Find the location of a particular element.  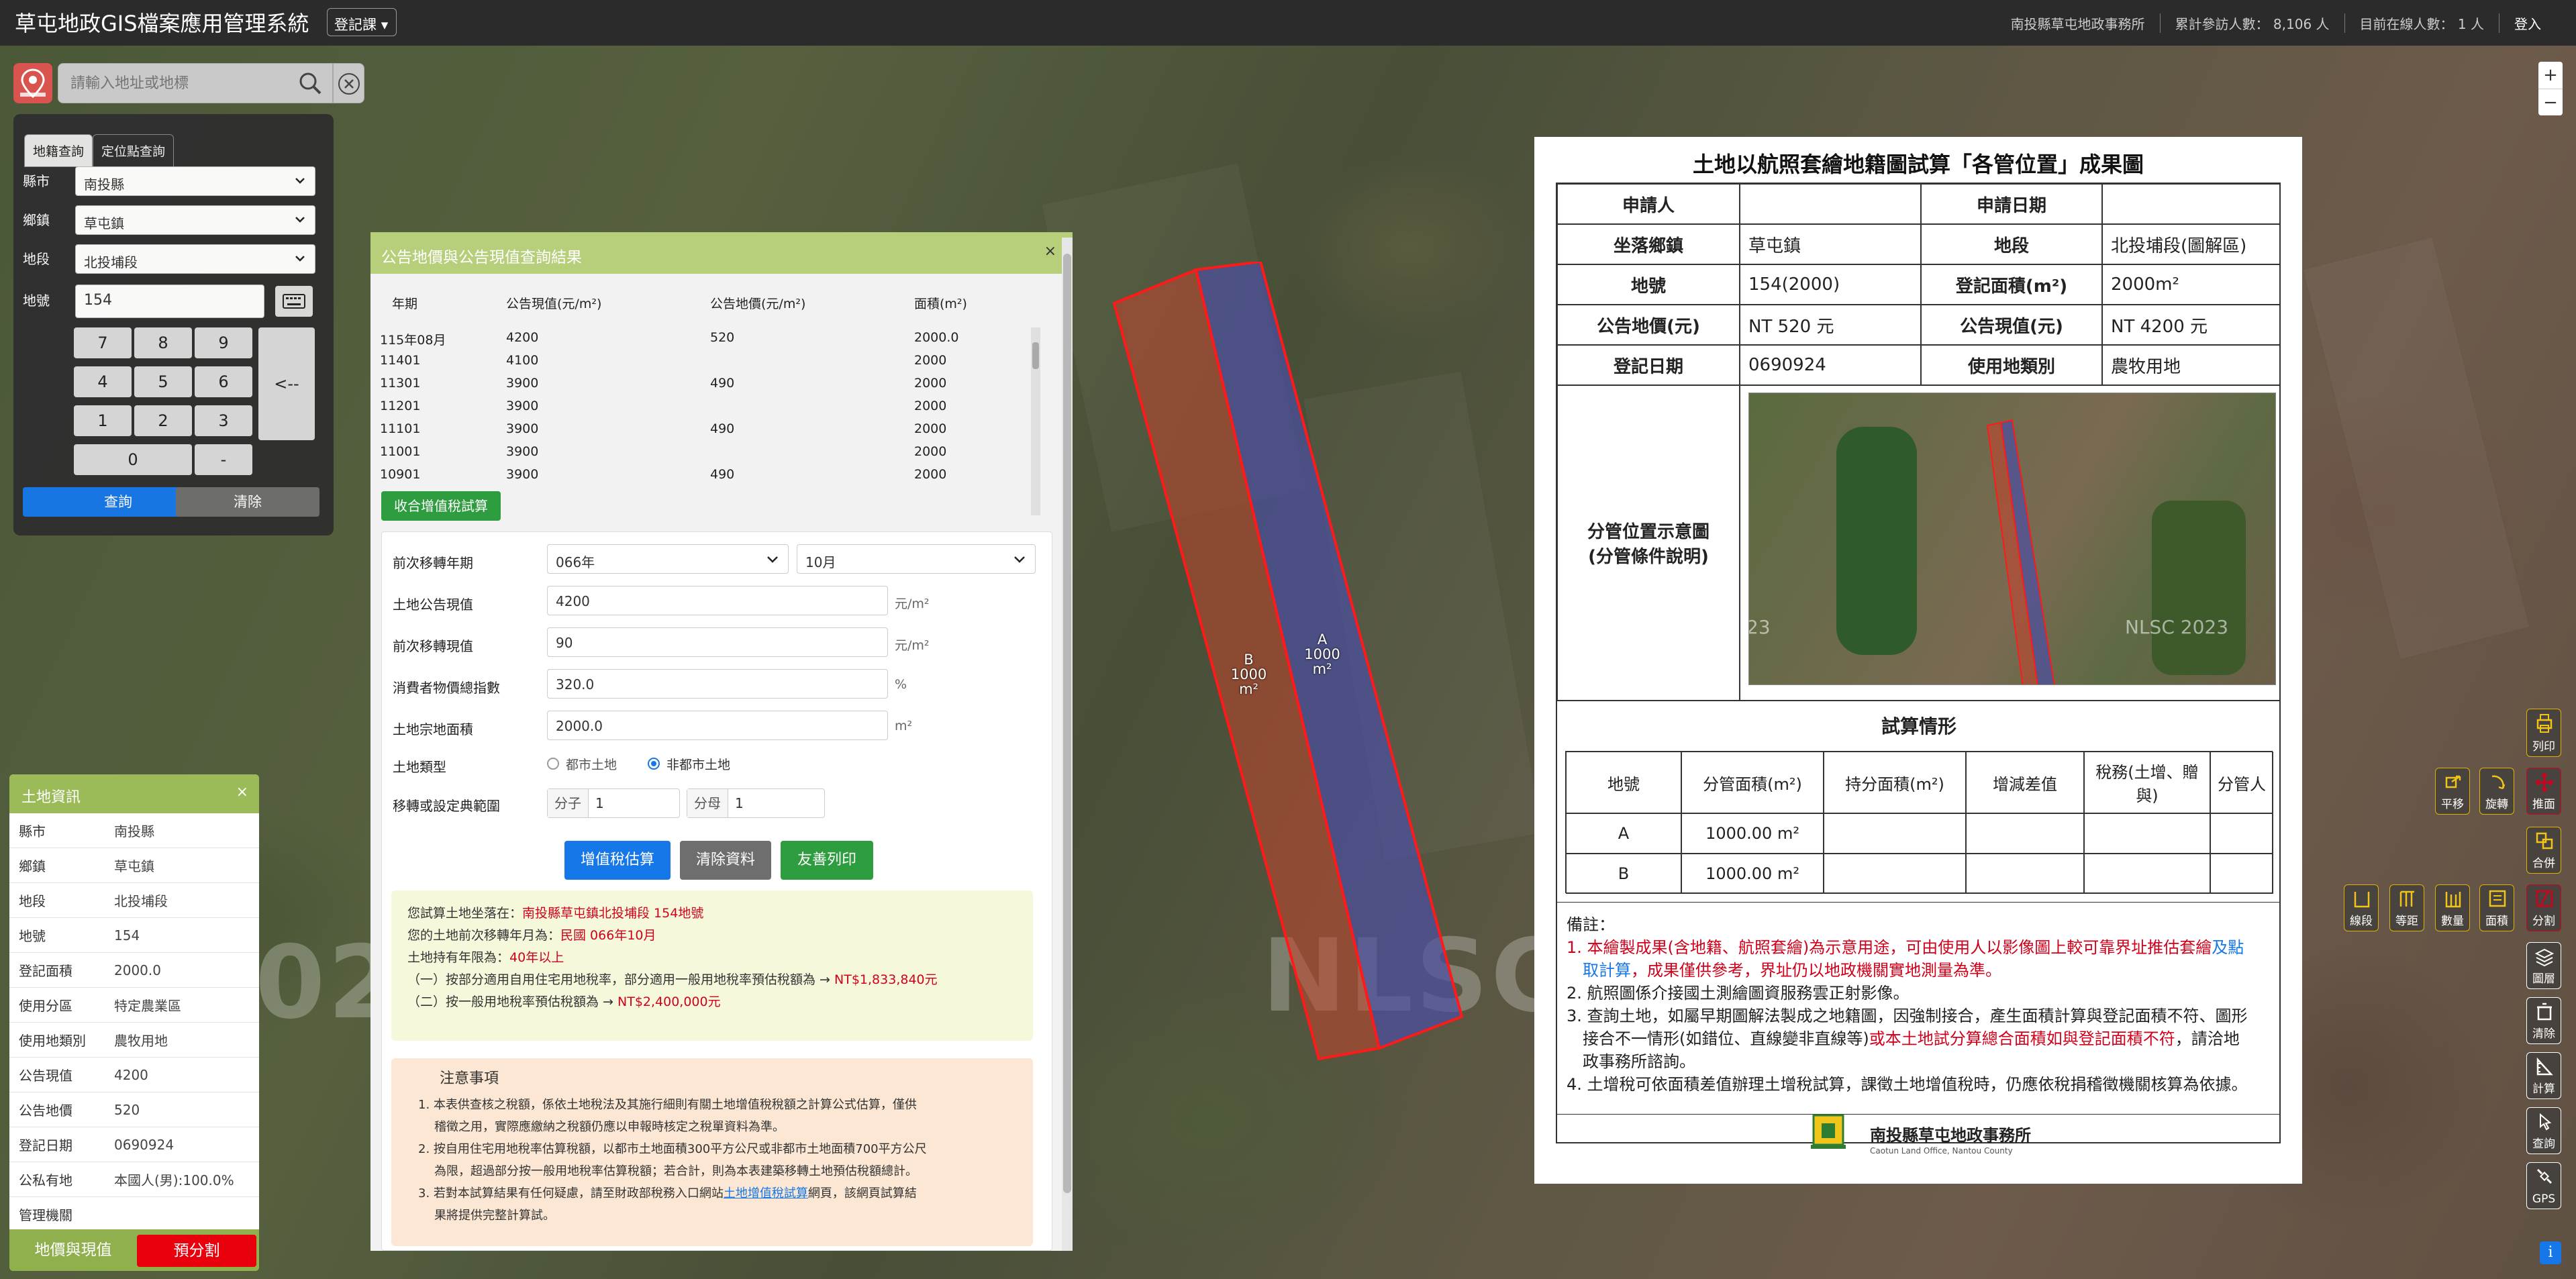

clear-button: 清除 is located at coordinates (247, 502).